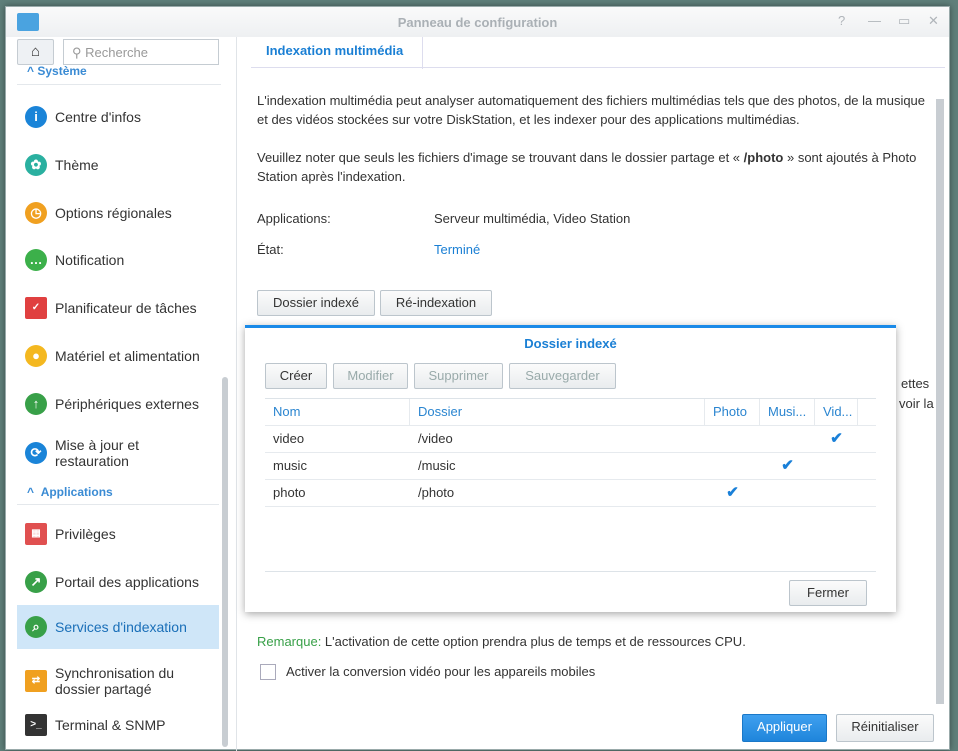 The image size is (958, 751). Describe the element at coordinates (289, 438) in the screenshot. I see `cell-name: video` at that location.